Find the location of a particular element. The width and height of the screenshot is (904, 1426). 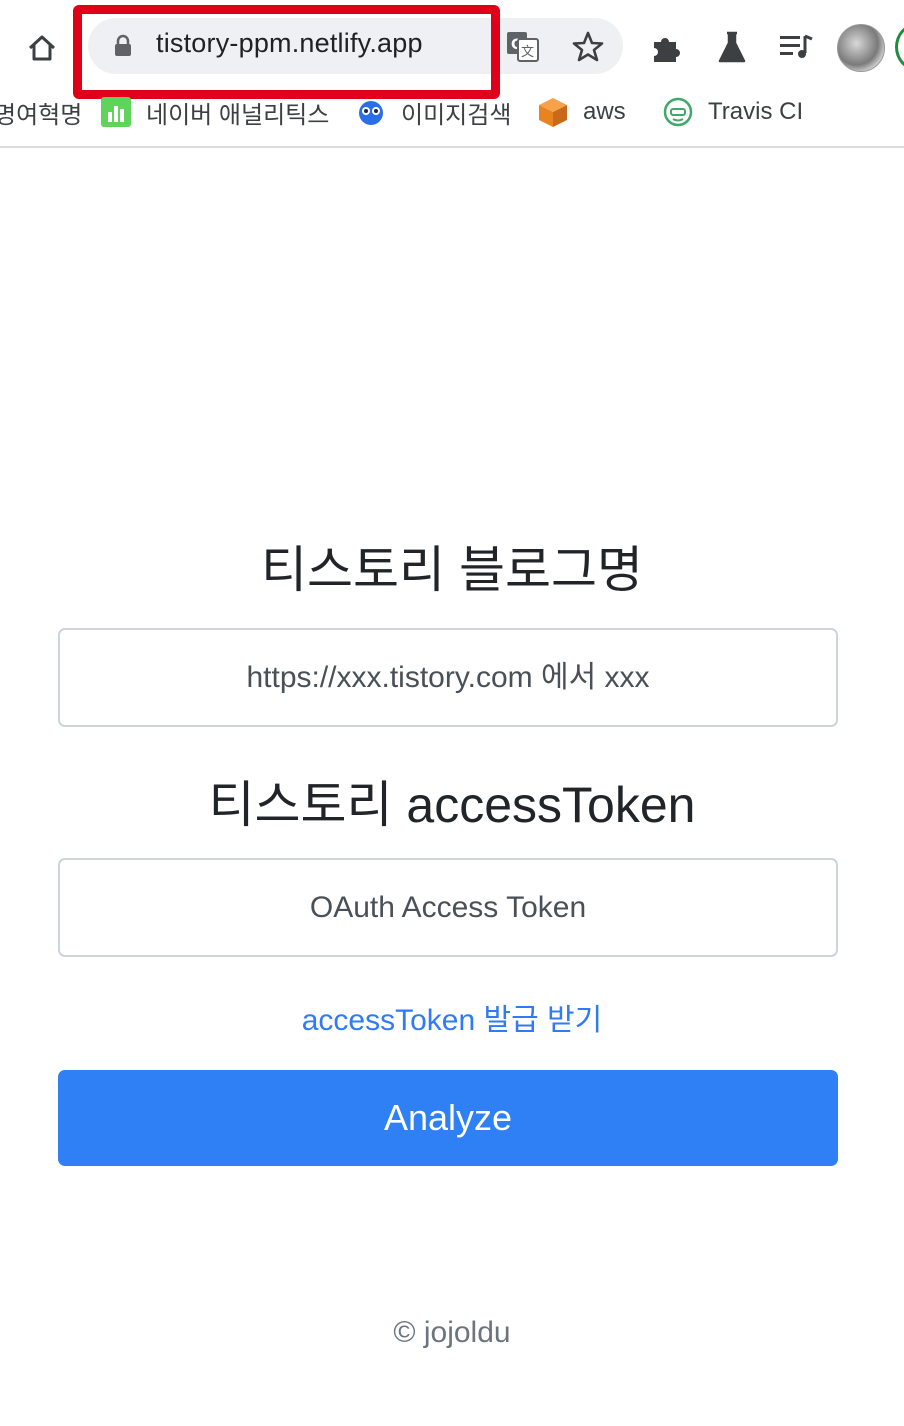

bookmarks-bar: 명여혁명 네이버 애널리틱스 이미지검색 aws Travis CI is located at coordinates (452, 115).